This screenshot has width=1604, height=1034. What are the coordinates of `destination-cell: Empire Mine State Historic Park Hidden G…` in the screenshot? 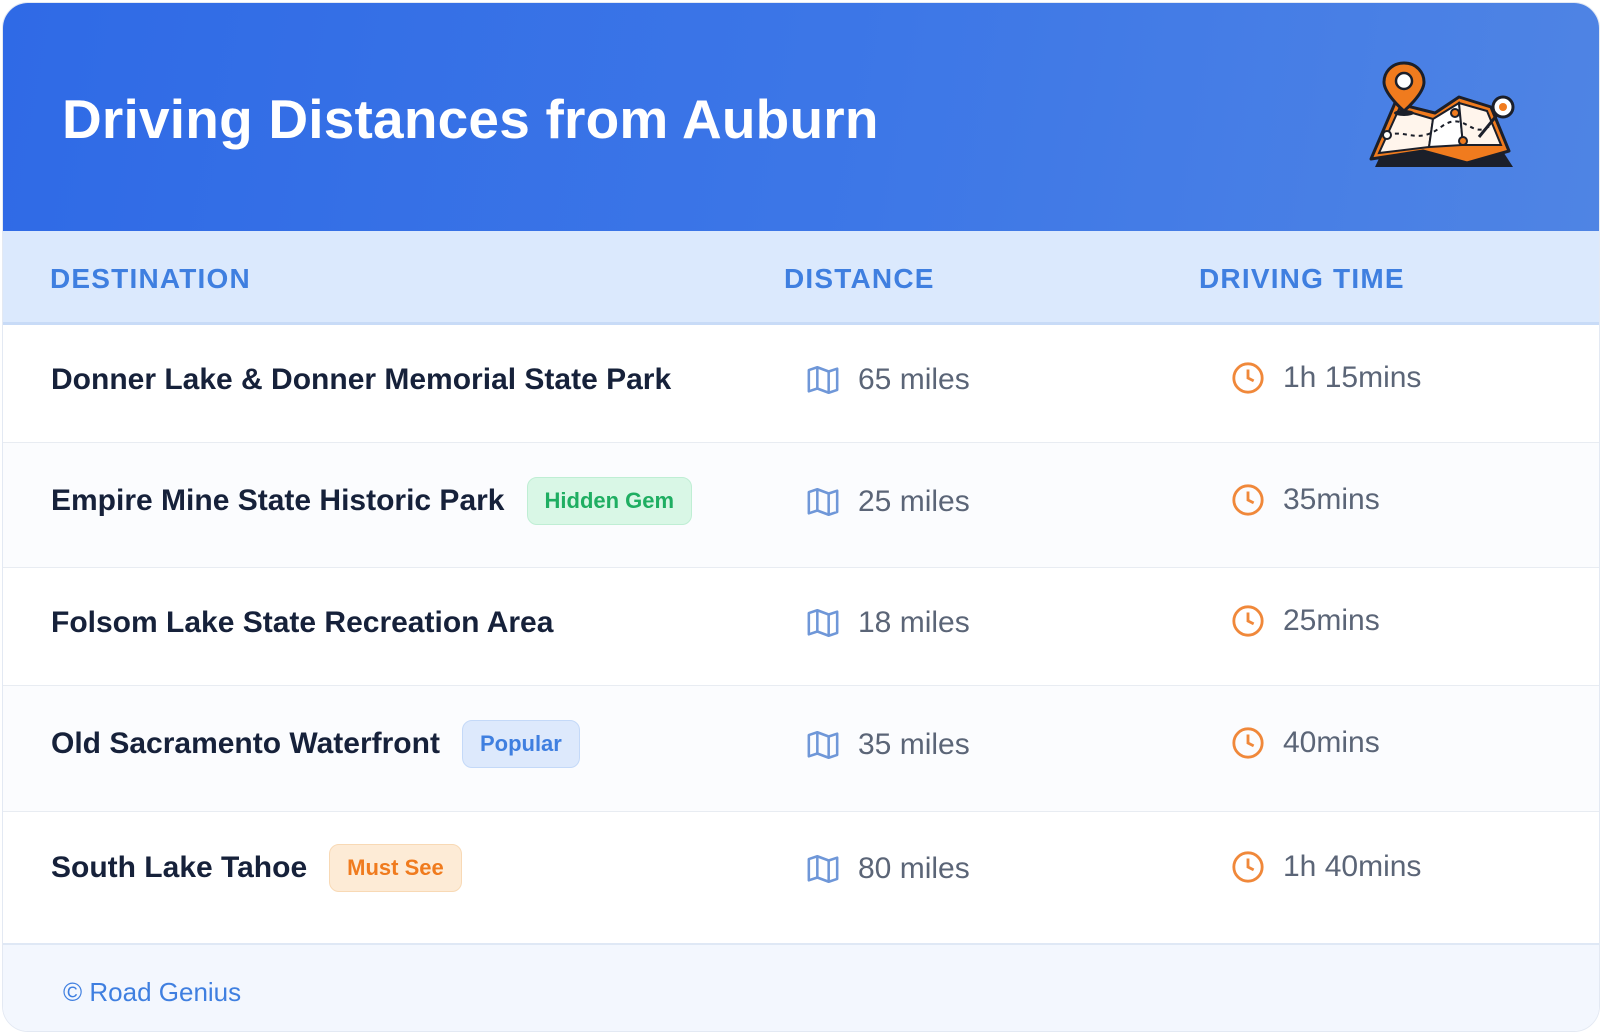 It's located at (372, 501).